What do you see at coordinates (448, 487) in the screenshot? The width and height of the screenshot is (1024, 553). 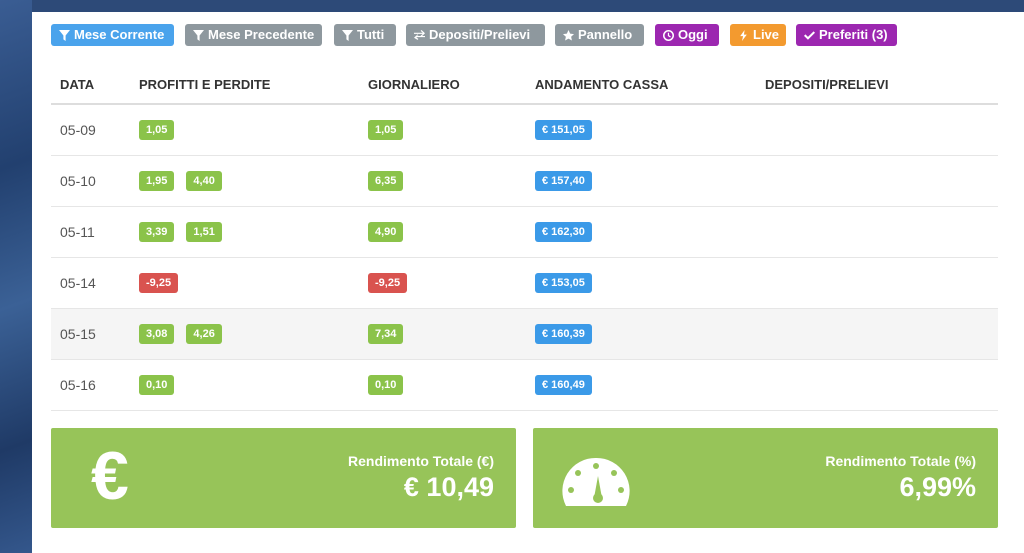 I see `tile-value: € 10,49` at bounding box center [448, 487].